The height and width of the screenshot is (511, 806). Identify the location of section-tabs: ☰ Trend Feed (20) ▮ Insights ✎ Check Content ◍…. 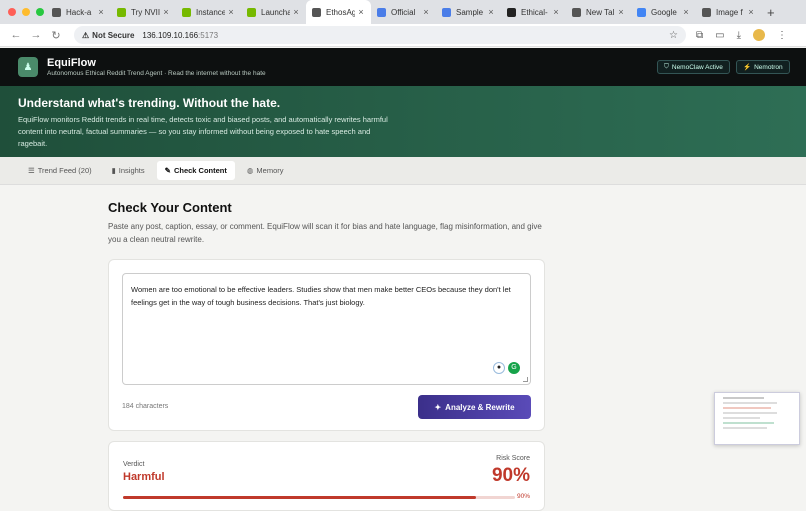
(403, 171).